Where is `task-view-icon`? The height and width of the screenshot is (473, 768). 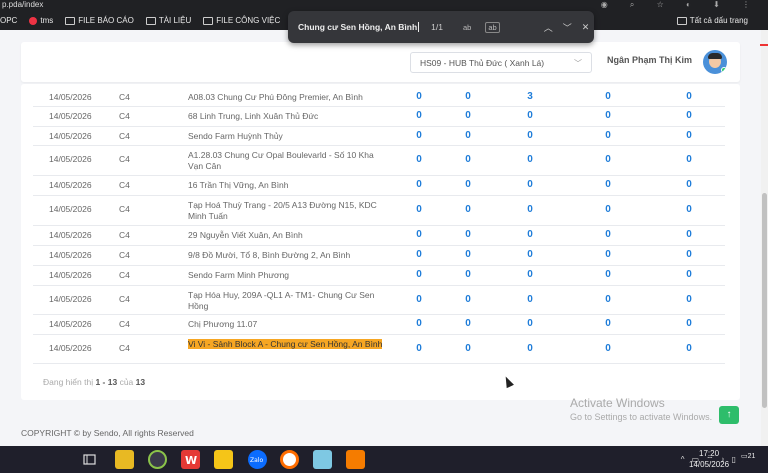 task-view-icon is located at coordinates (89, 459).